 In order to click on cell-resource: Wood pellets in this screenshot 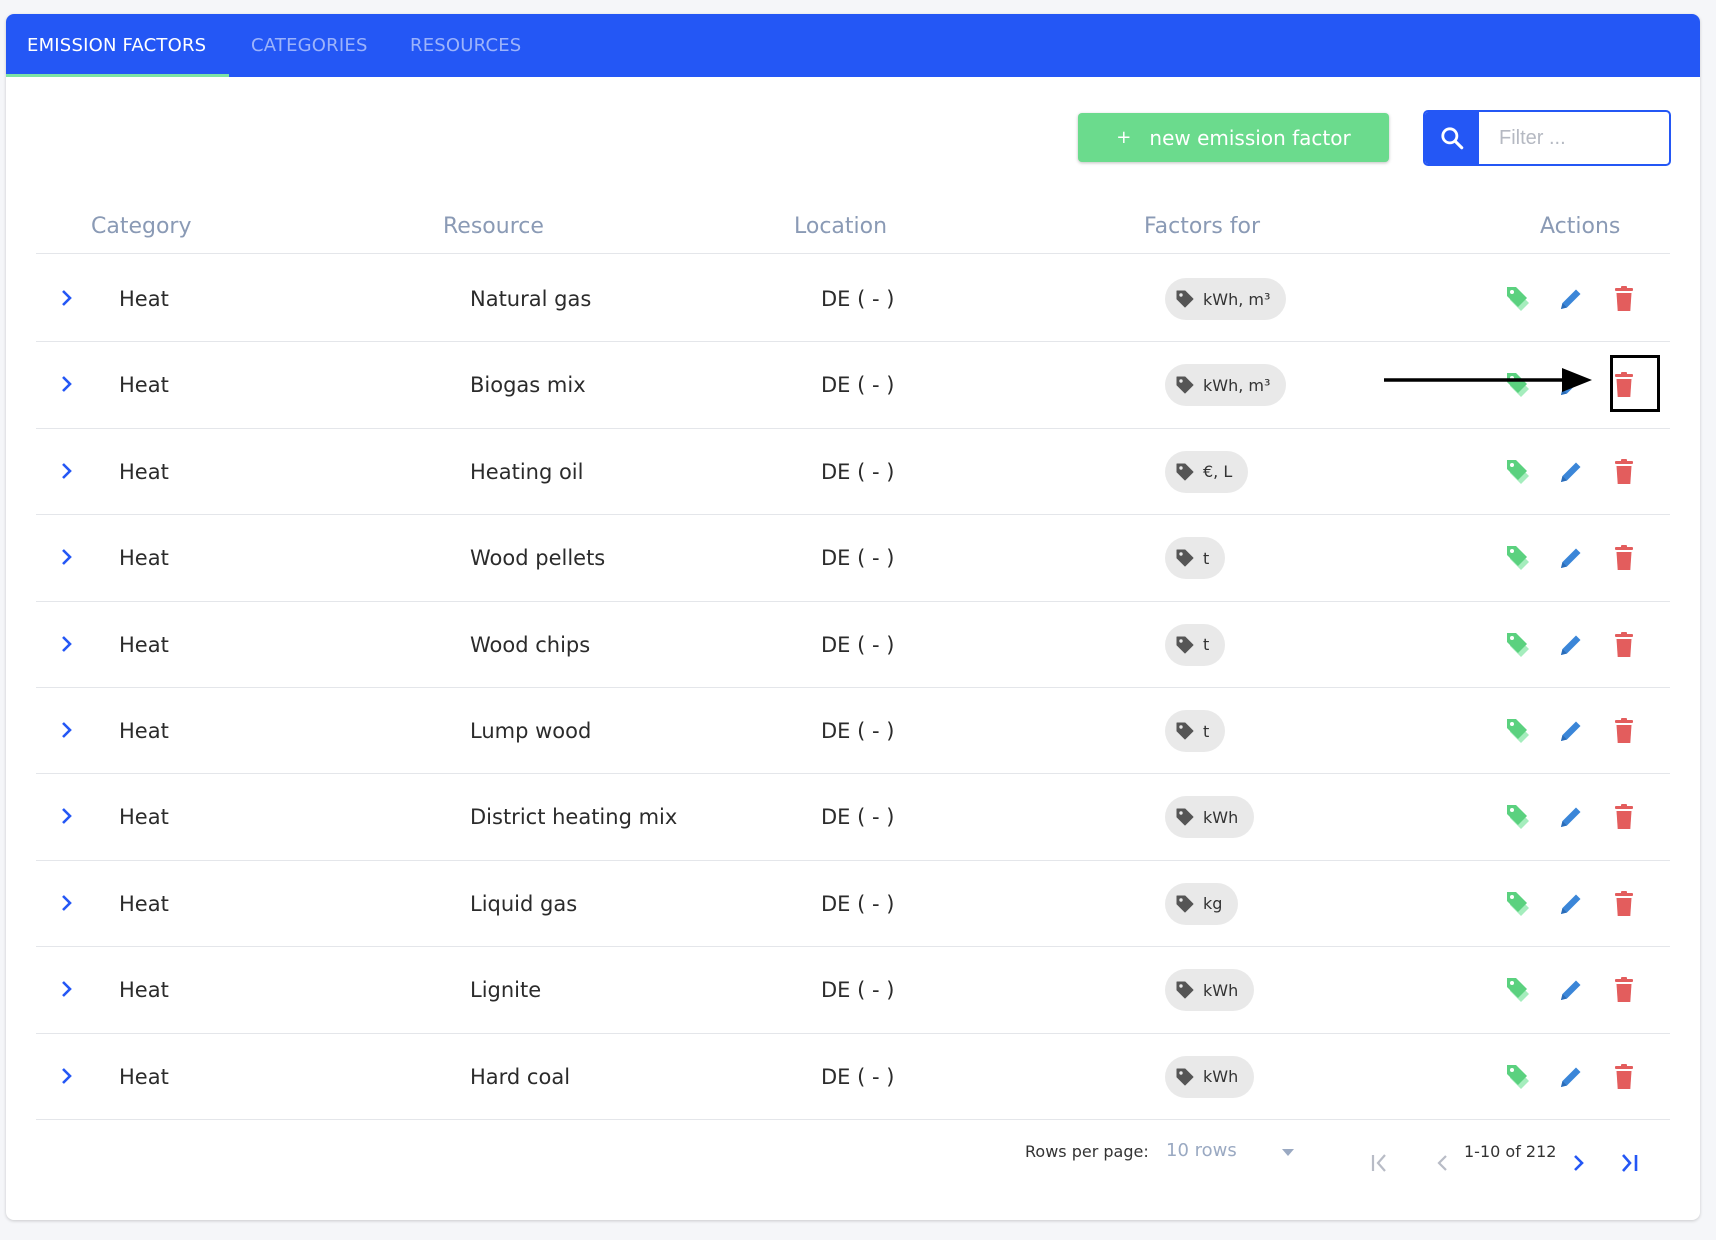, I will do `click(538, 558)`.